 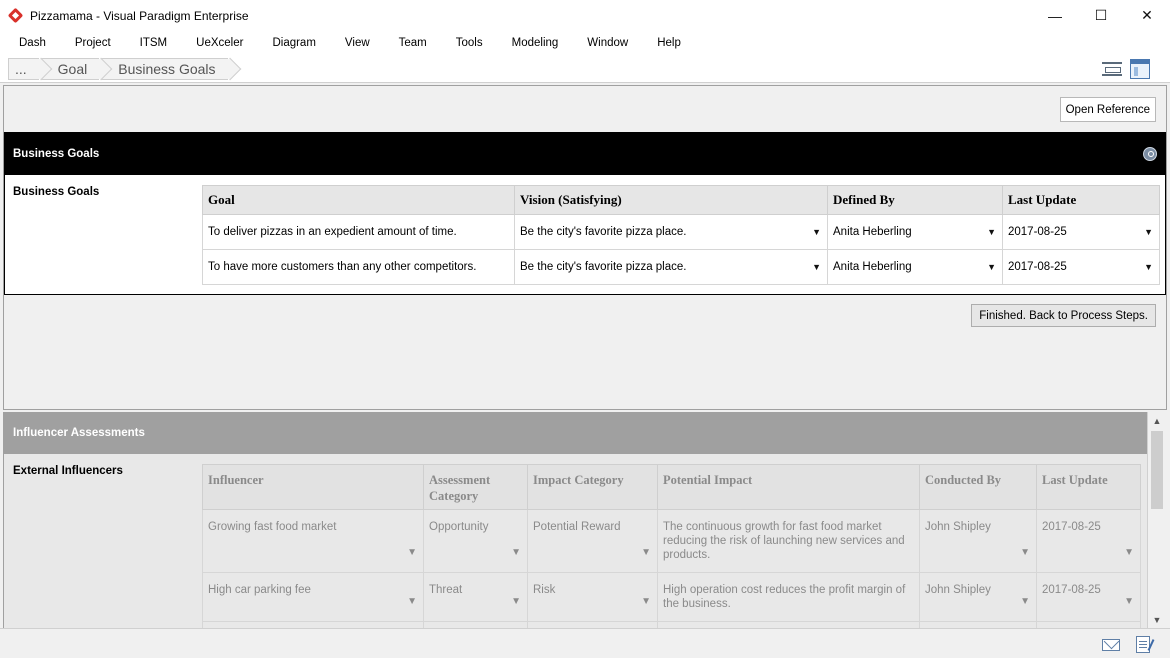 I want to click on maximize-button: ☐, so click(x=1101, y=15).